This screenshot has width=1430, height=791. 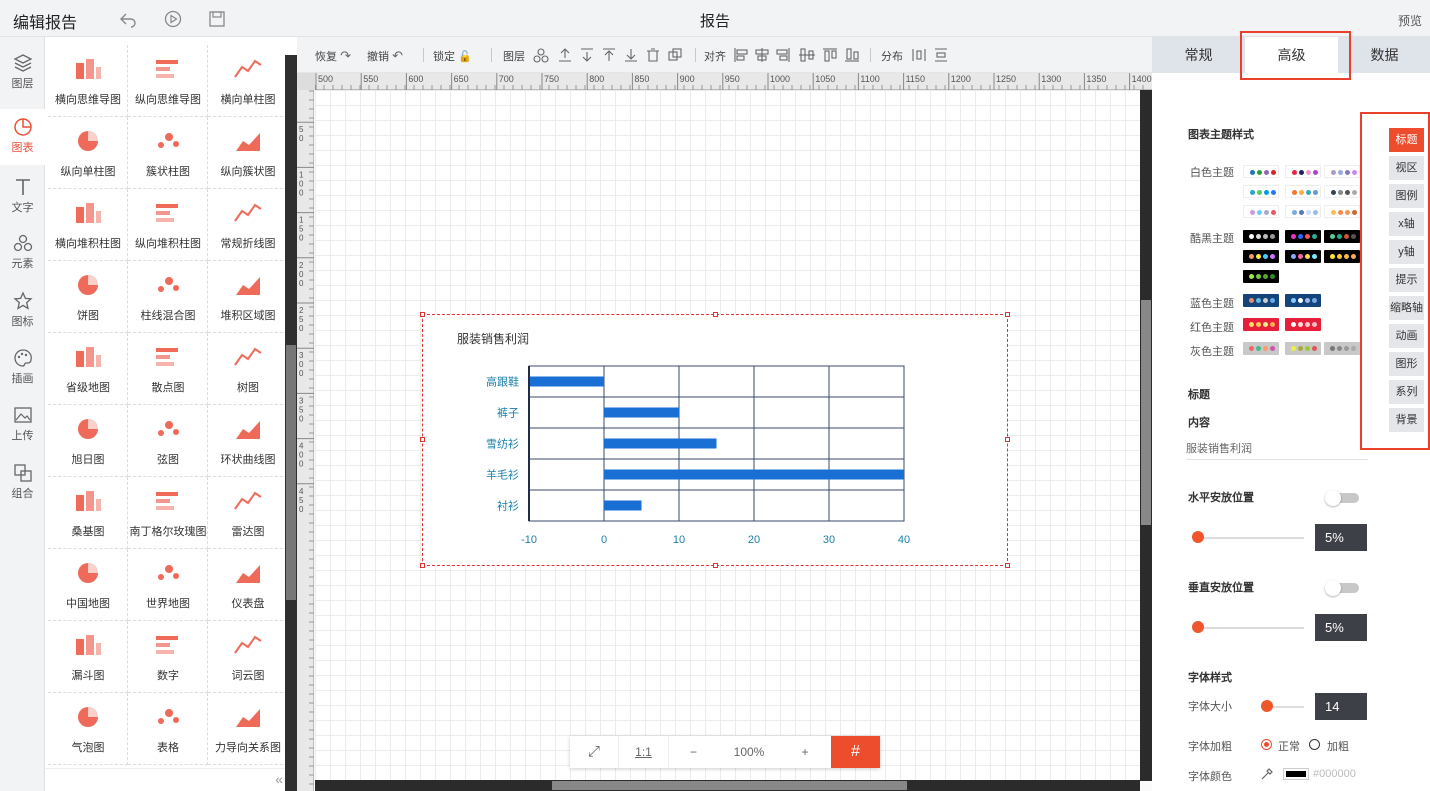 What do you see at coordinates (22, 197) in the screenshot?
I see `nav-text: 文字` at bounding box center [22, 197].